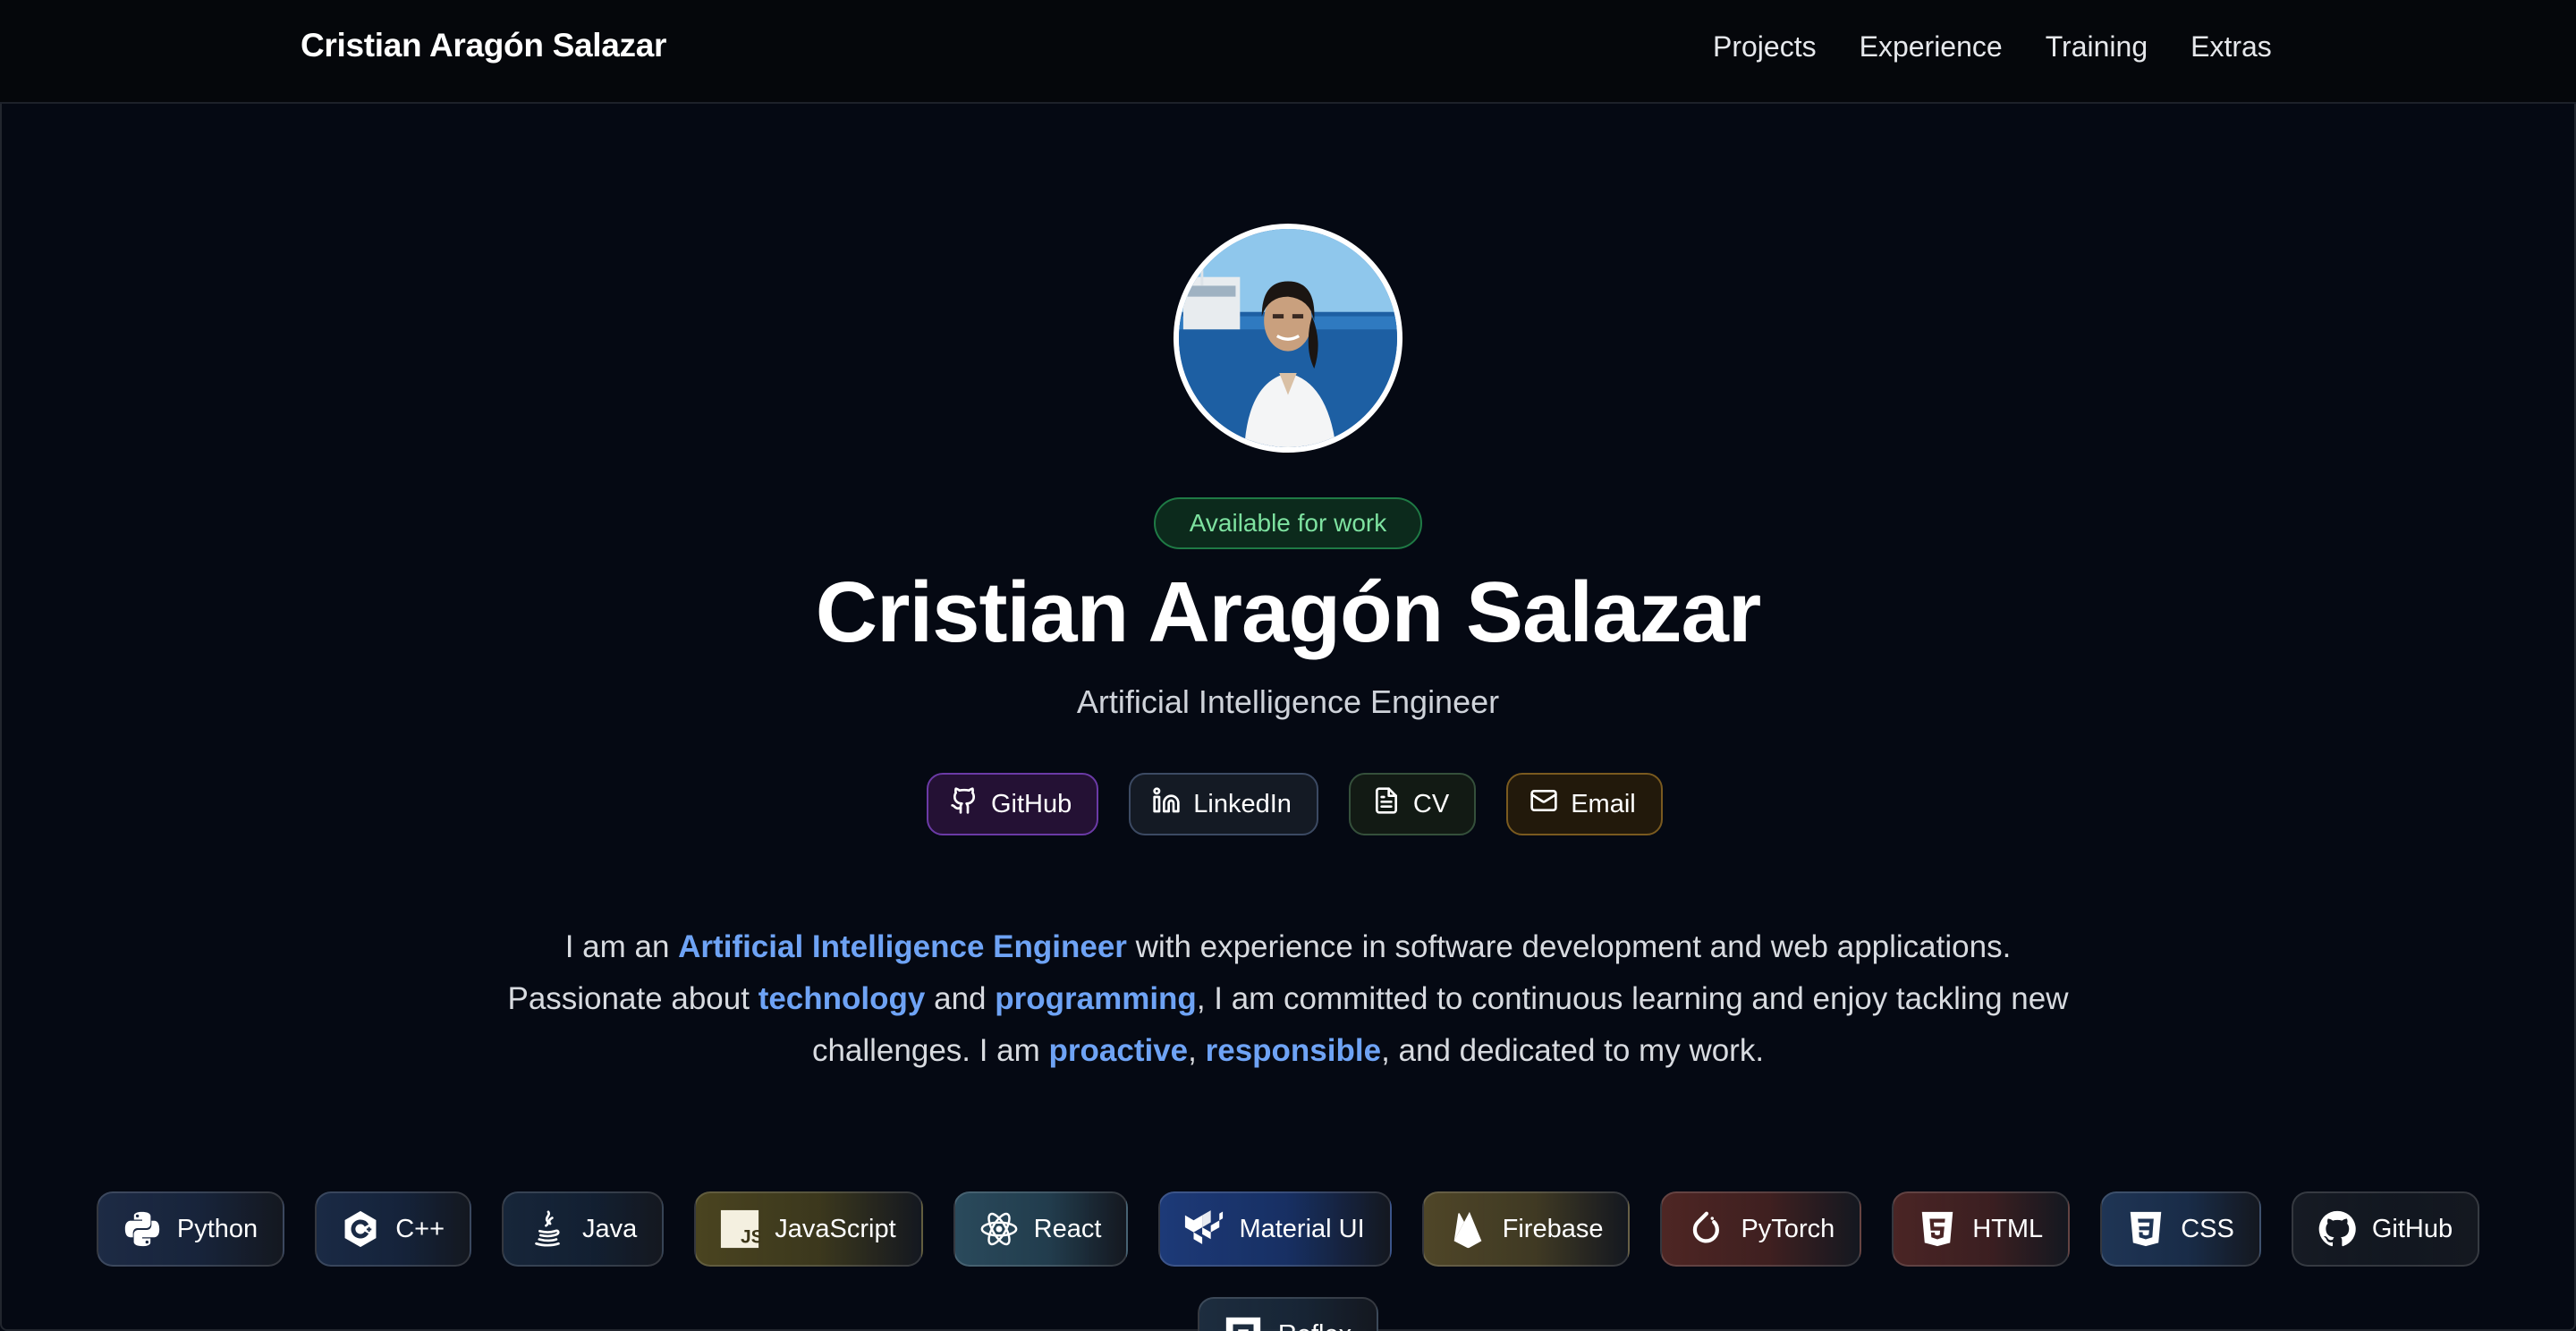  I want to click on skill-material-ui: Material UI, so click(1275, 1229).